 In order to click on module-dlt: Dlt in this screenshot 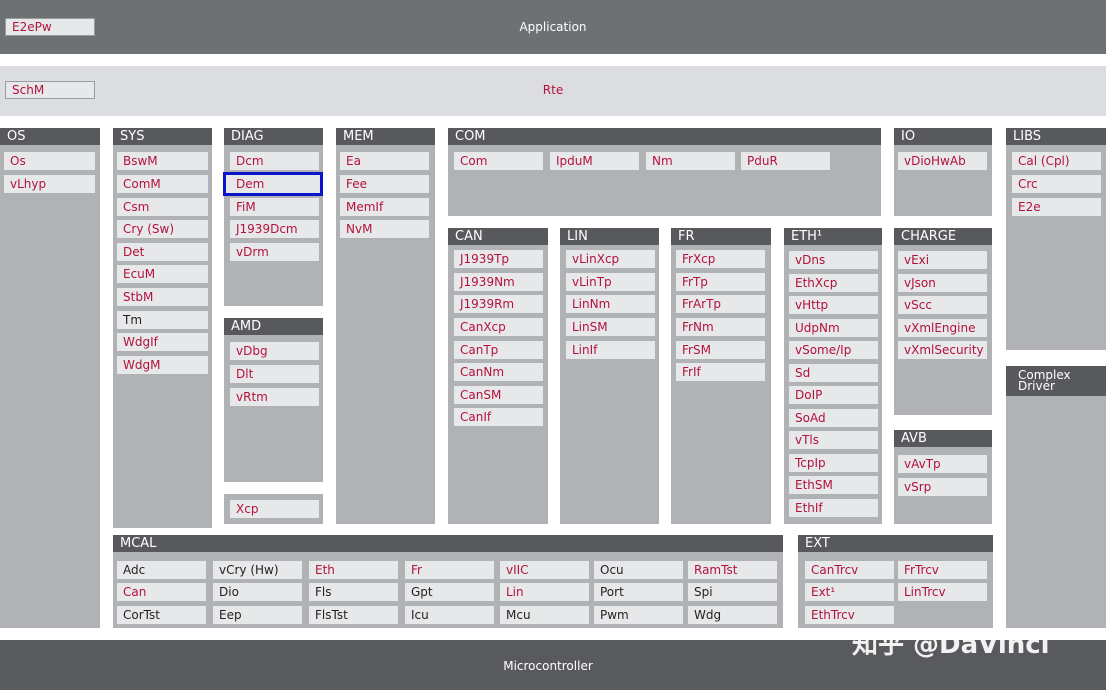, I will do `click(274, 374)`.